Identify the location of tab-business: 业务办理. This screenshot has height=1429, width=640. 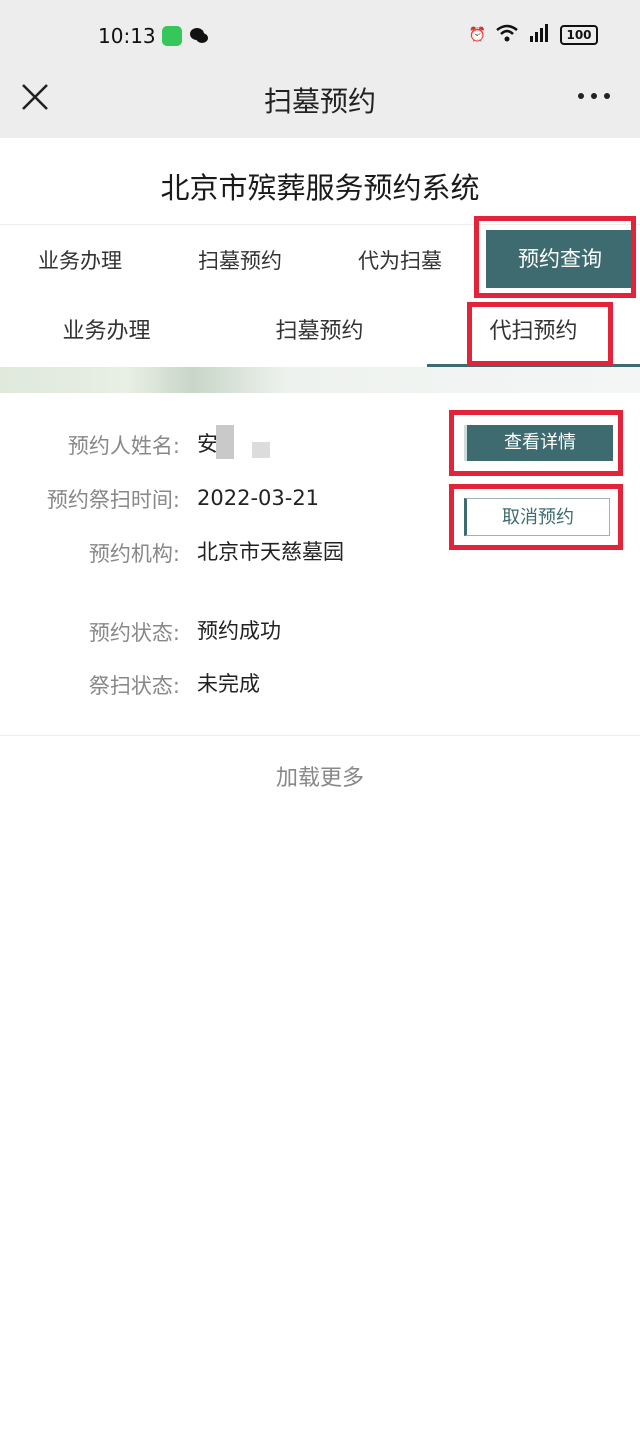
(80, 261).